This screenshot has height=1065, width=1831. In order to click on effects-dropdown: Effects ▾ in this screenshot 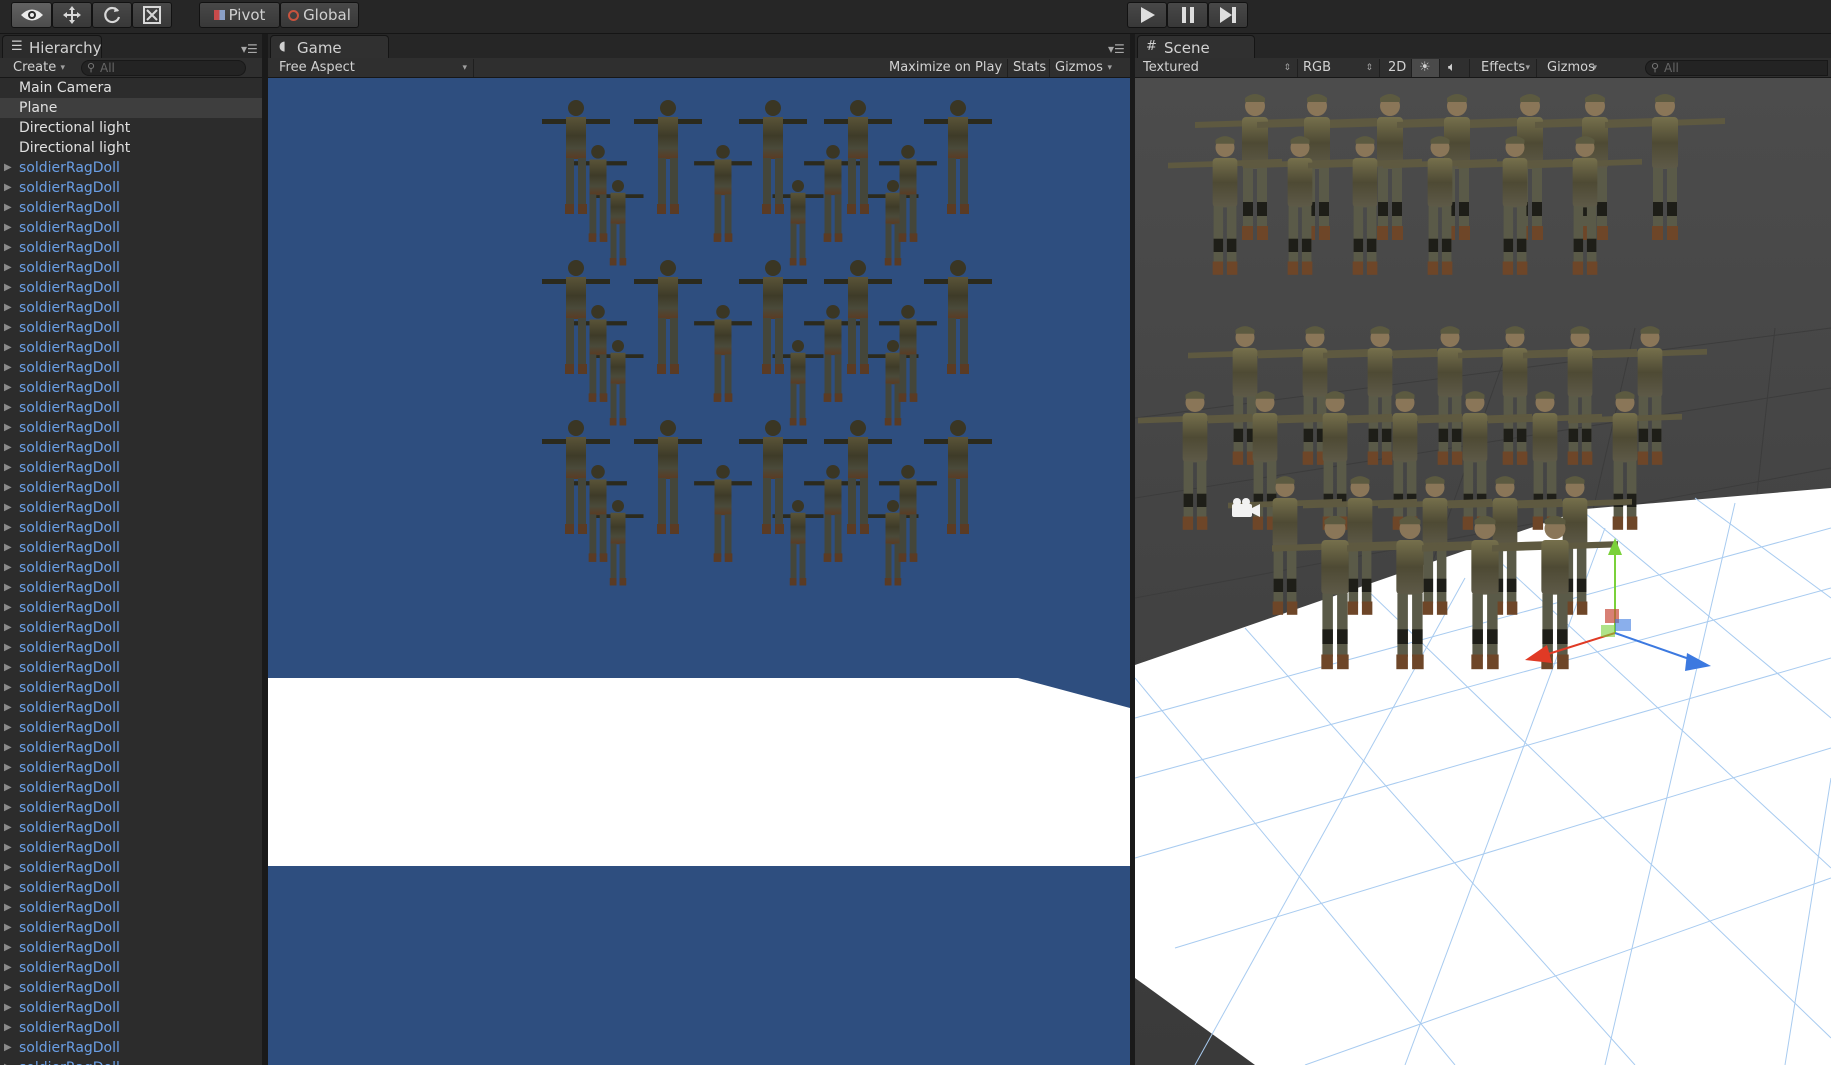, I will do `click(1503, 68)`.